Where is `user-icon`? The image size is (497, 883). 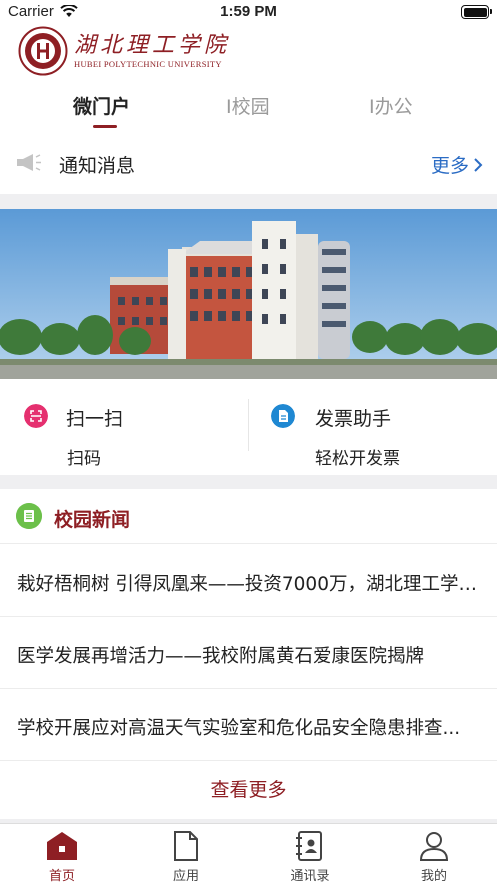 user-icon is located at coordinates (434, 846).